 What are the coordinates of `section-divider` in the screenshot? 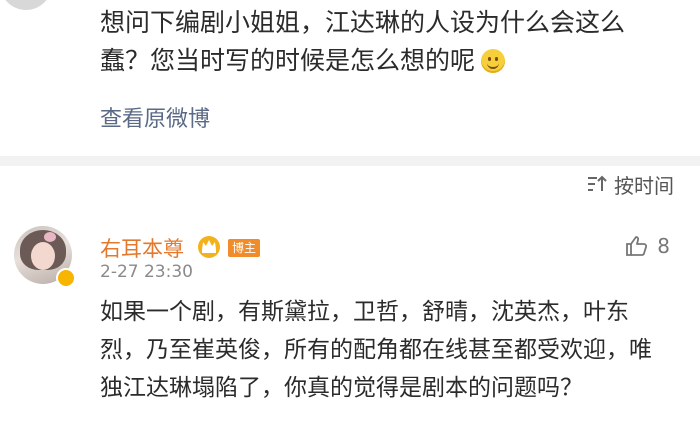 It's located at (350, 161).